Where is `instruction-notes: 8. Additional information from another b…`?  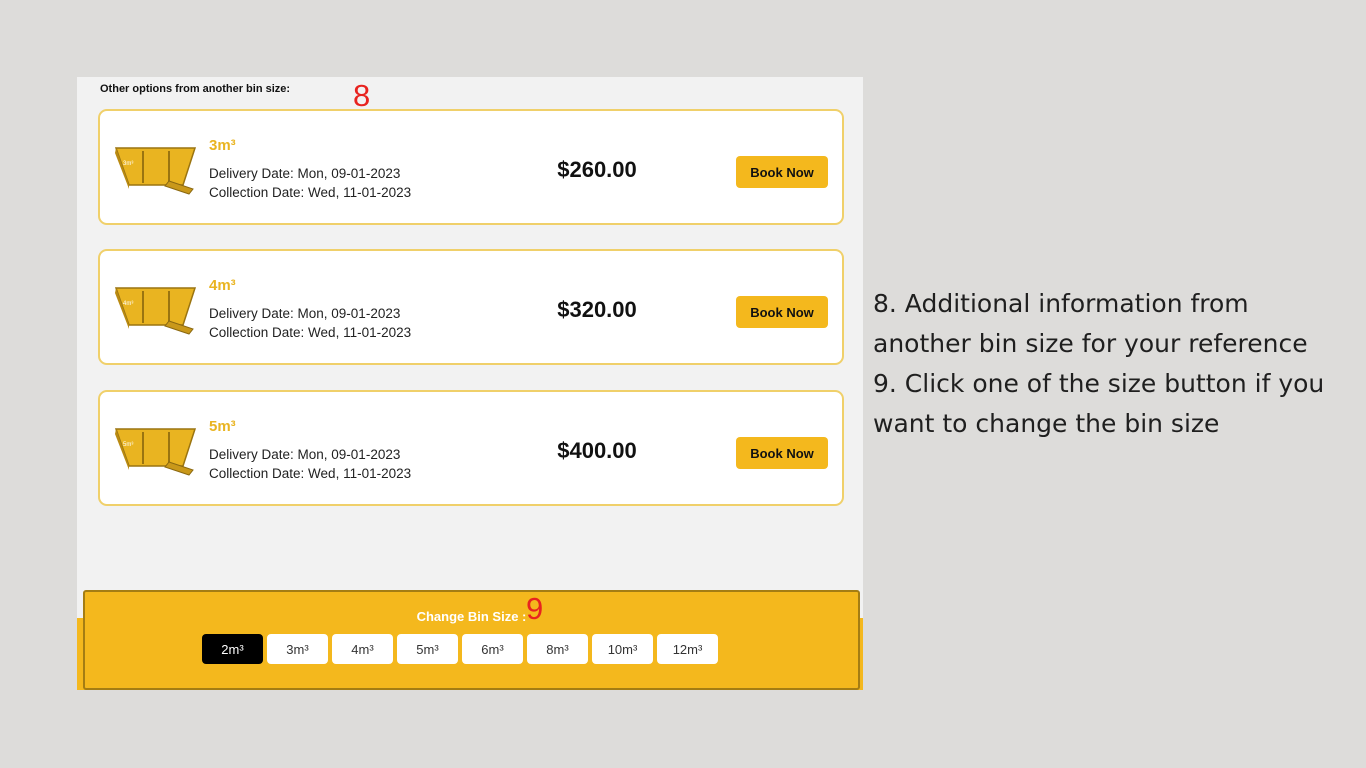
instruction-notes: 8. Additional information from another b… is located at coordinates (1103, 364).